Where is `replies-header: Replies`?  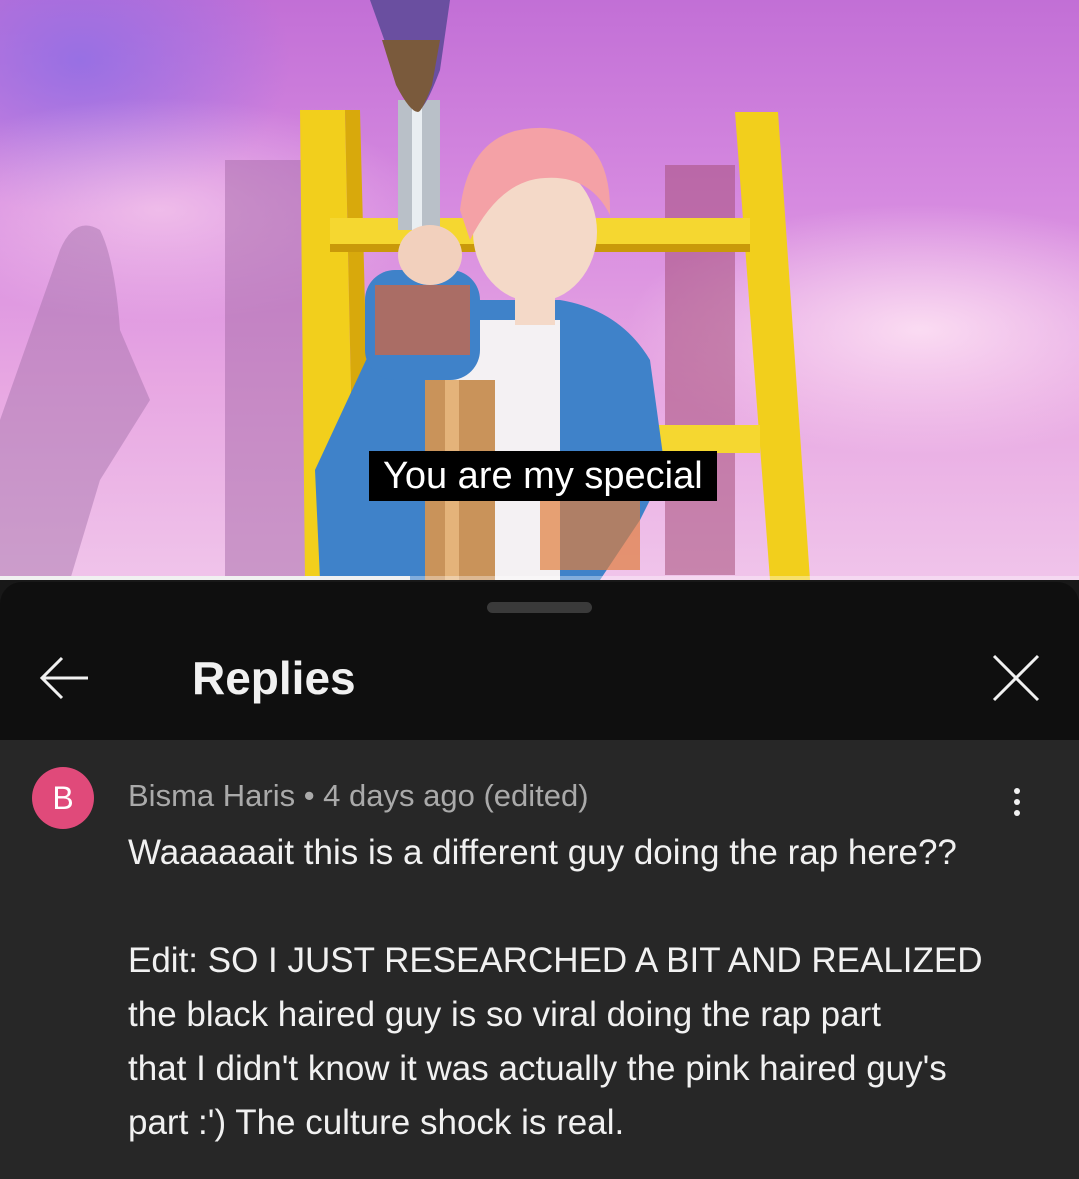 replies-header: Replies is located at coordinates (539, 681).